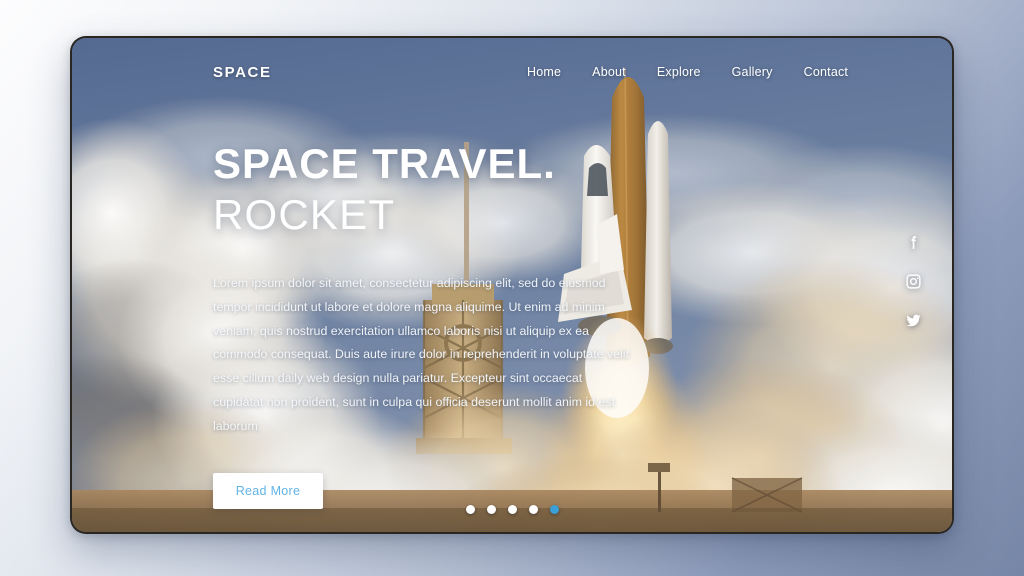 This screenshot has height=576, width=1024. Describe the element at coordinates (679, 72) in the screenshot. I see `nav-link-explore: Explore` at that location.